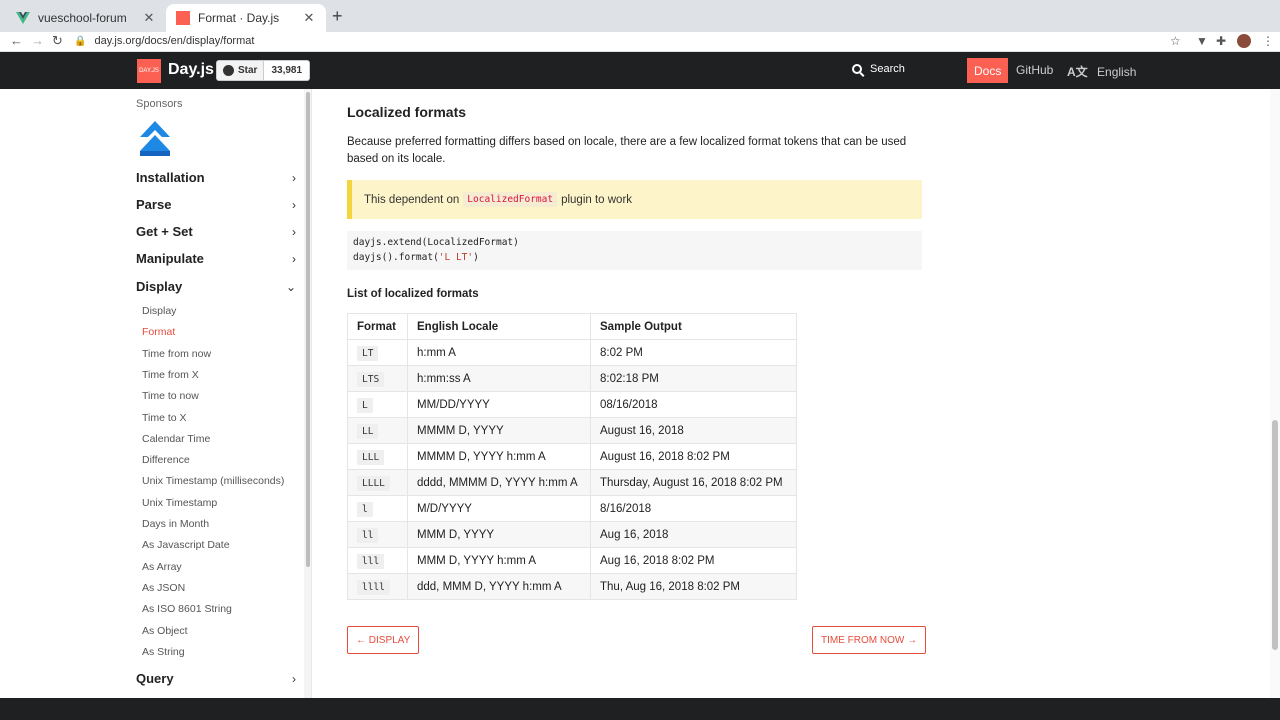 The image size is (1280, 720). Describe the element at coordinates (287, 70) in the screenshot. I see `star-count: 33,981` at that location.